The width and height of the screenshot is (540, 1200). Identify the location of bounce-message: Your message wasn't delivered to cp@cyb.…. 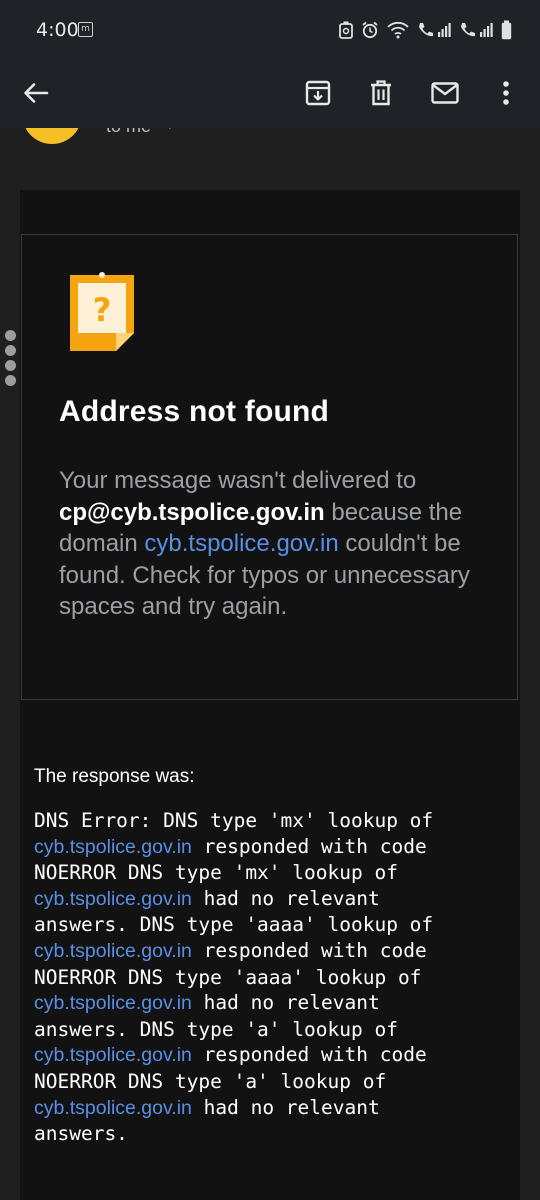
(274, 544).